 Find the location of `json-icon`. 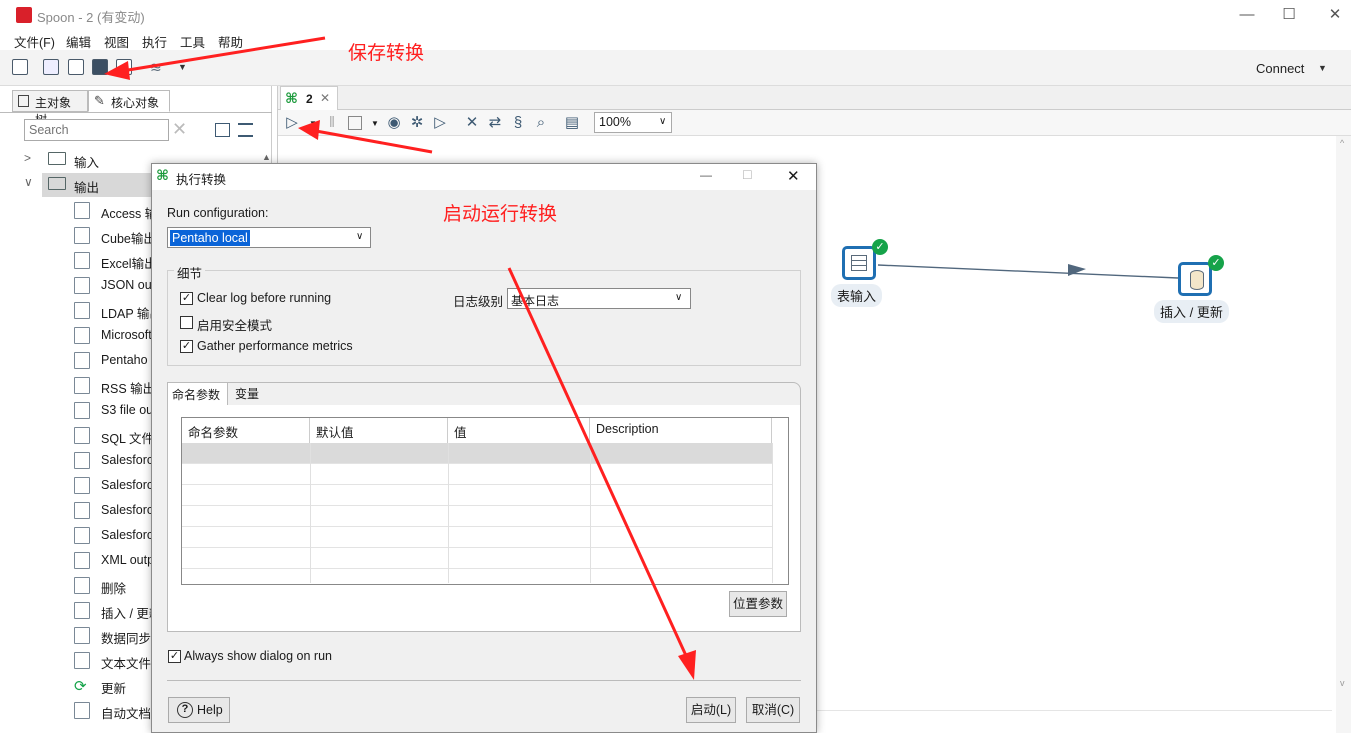

json-icon is located at coordinates (82, 285).